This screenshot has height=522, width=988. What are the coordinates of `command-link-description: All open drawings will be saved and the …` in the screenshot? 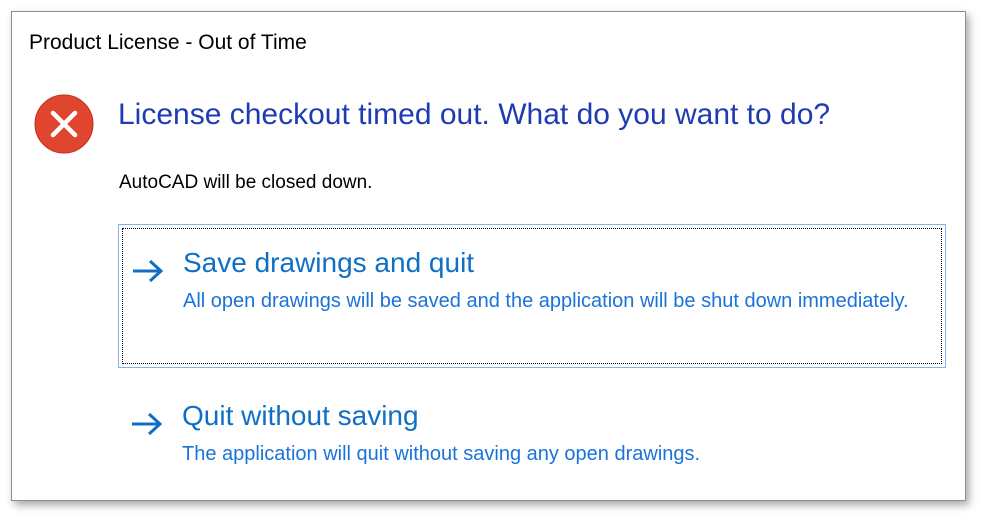 It's located at (546, 301).